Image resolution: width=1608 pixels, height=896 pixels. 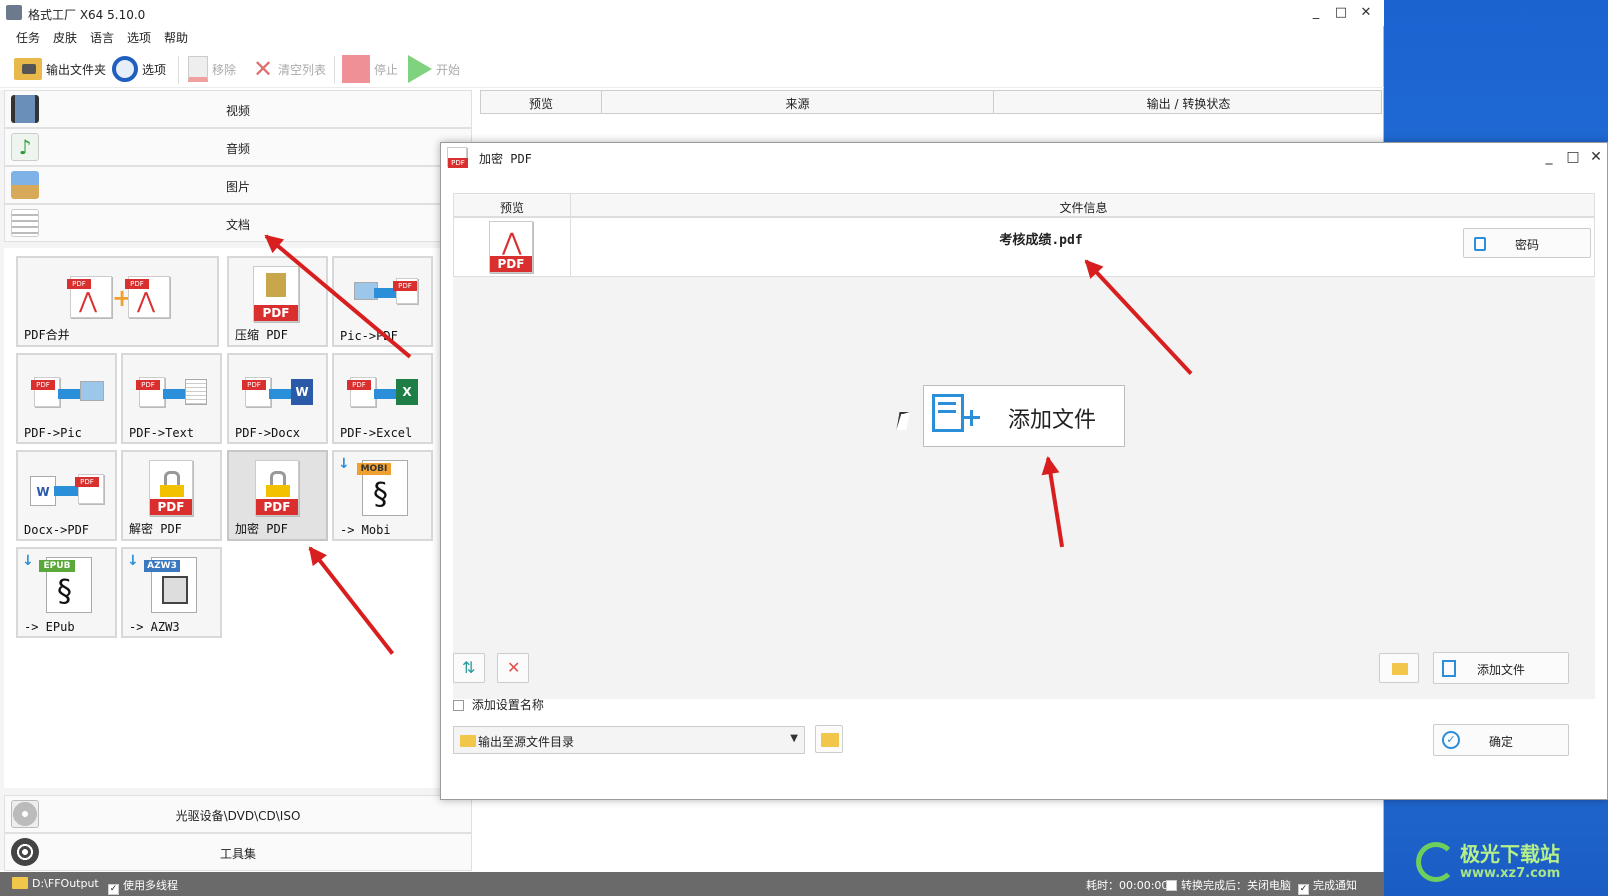 I want to click on multithread-label: 使用多线程, so click(x=150, y=885).